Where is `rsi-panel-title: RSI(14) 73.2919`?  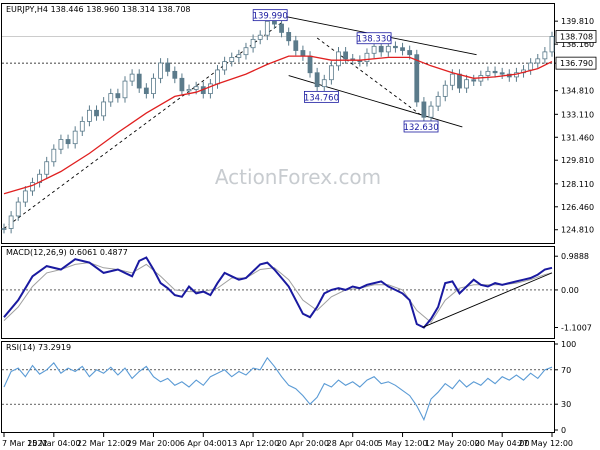 rsi-panel-title: RSI(14) 73.2919 is located at coordinates (38, 347).